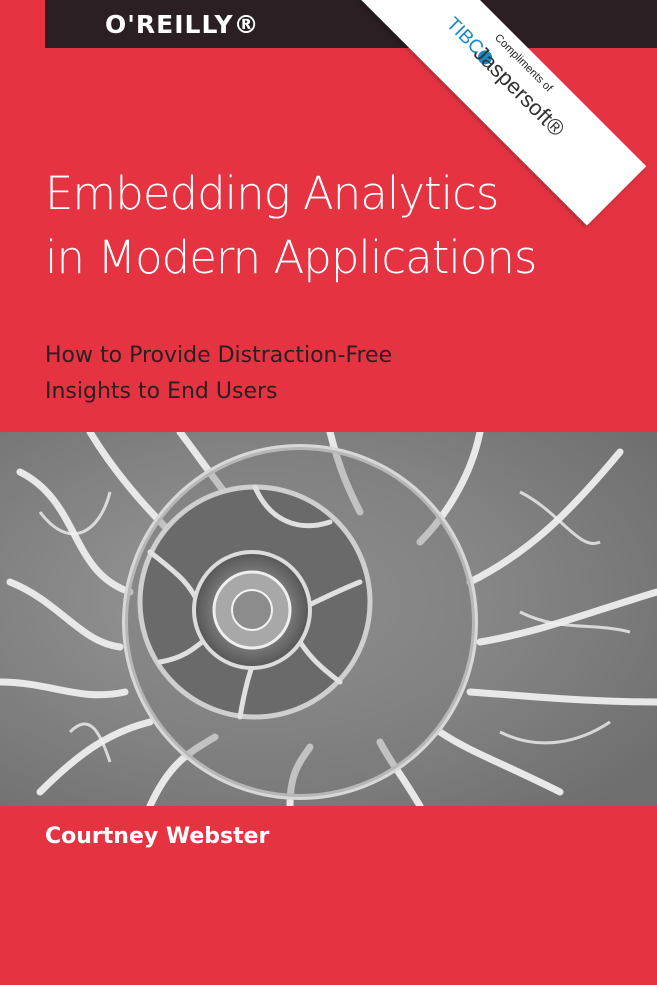  Describe the element at coordinates (351, 24) in the screenshot. I see `publisher-bar: O'REILLY®` at that location.